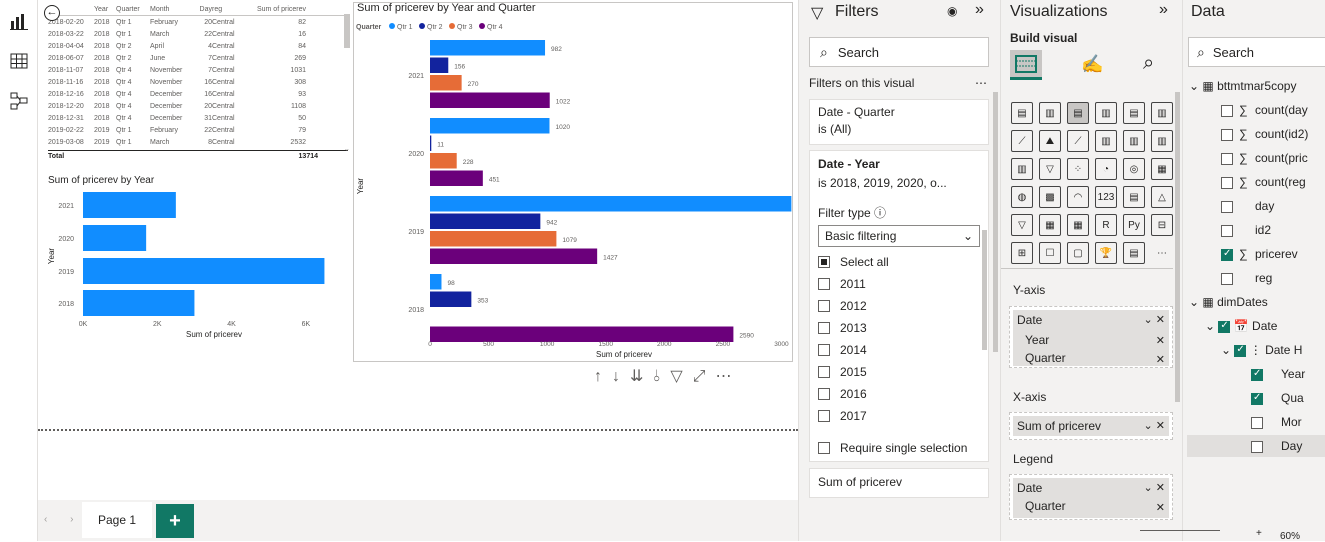 This screenshot has height=542, width=1325. Describe the element at coordinates (1050, 225) in the screenshot. I see `table-icon: ▦` at that location.